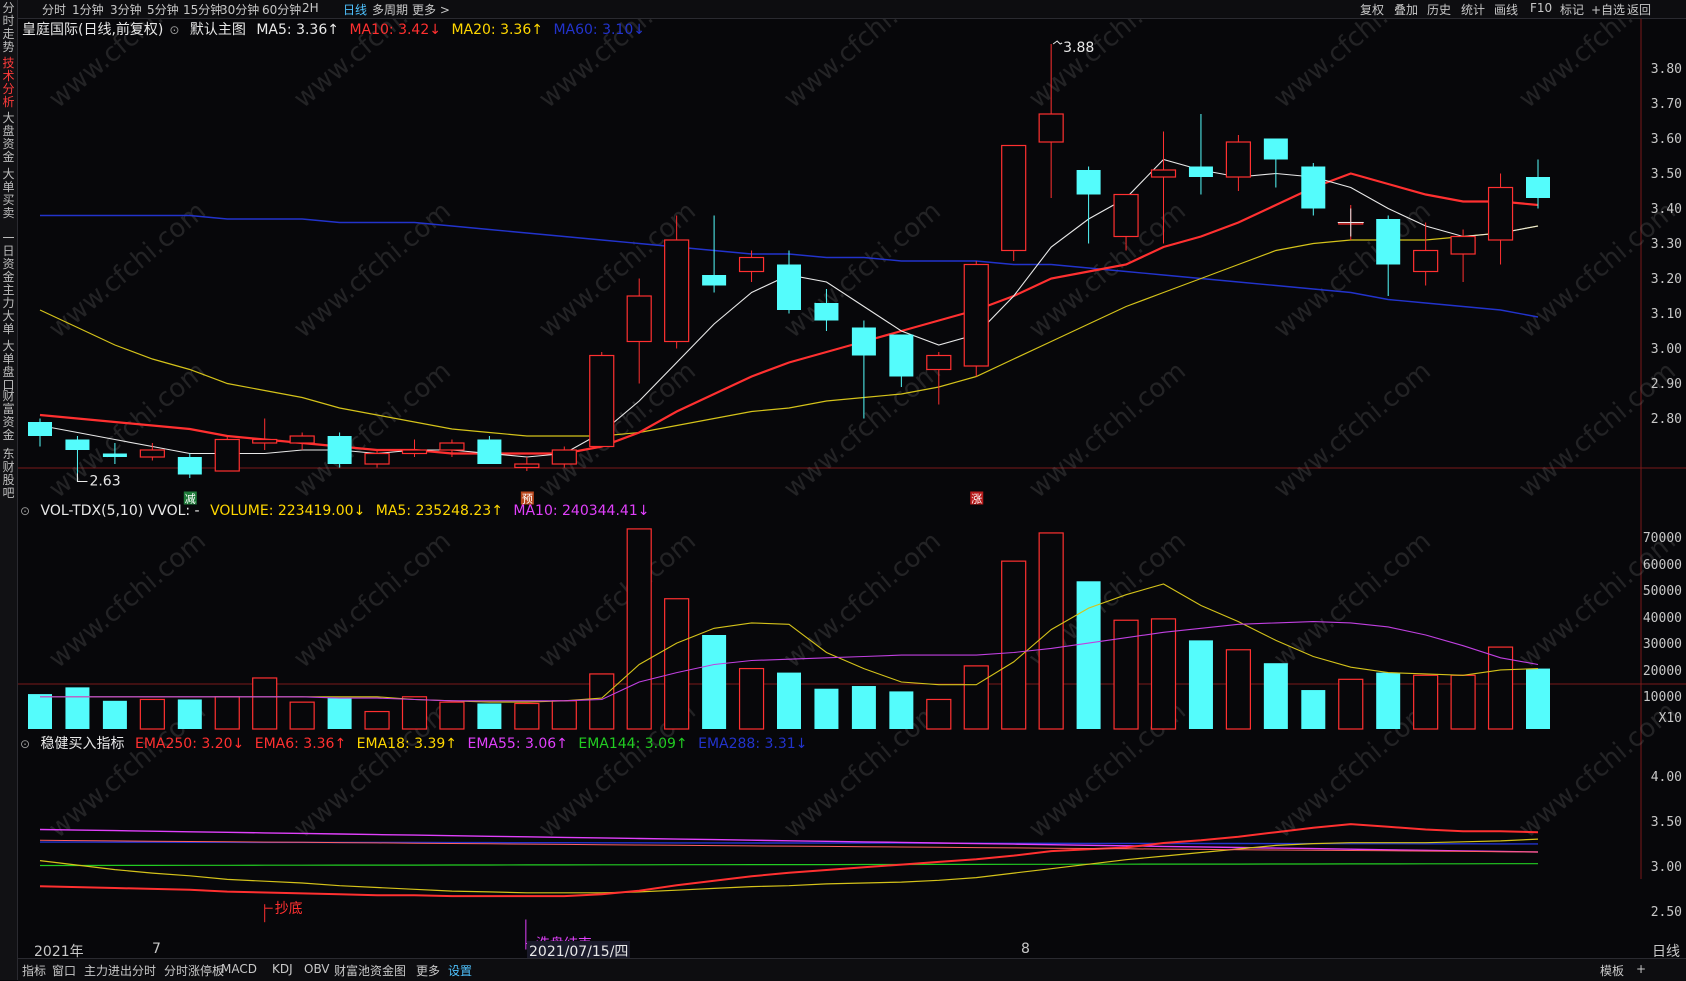 The width and height of the screenshot is (1686, 981). Describe the element at coordinates (1572, 9) in the screenshot. I see `toolbar-button-6: 标记` at that location.